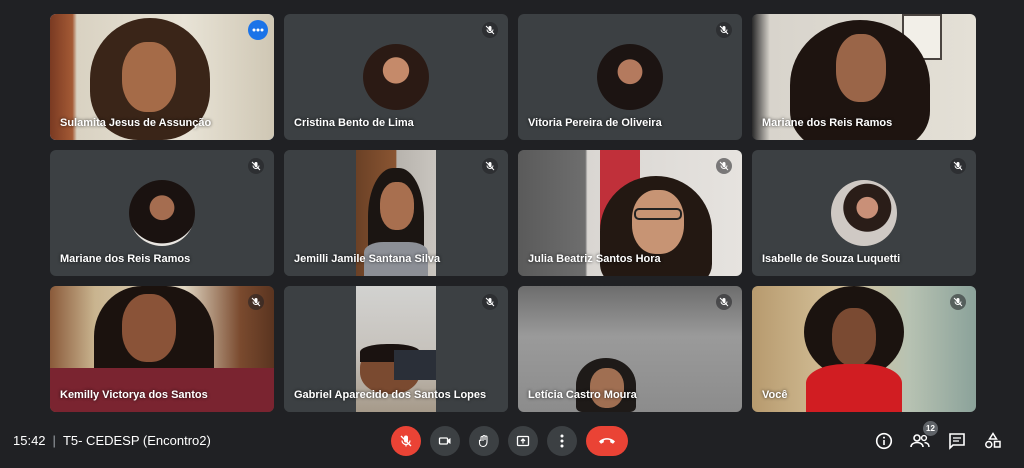 This screenshot has width=1024, height=468. I want to click on raise-hand-button, so click(484, 441).